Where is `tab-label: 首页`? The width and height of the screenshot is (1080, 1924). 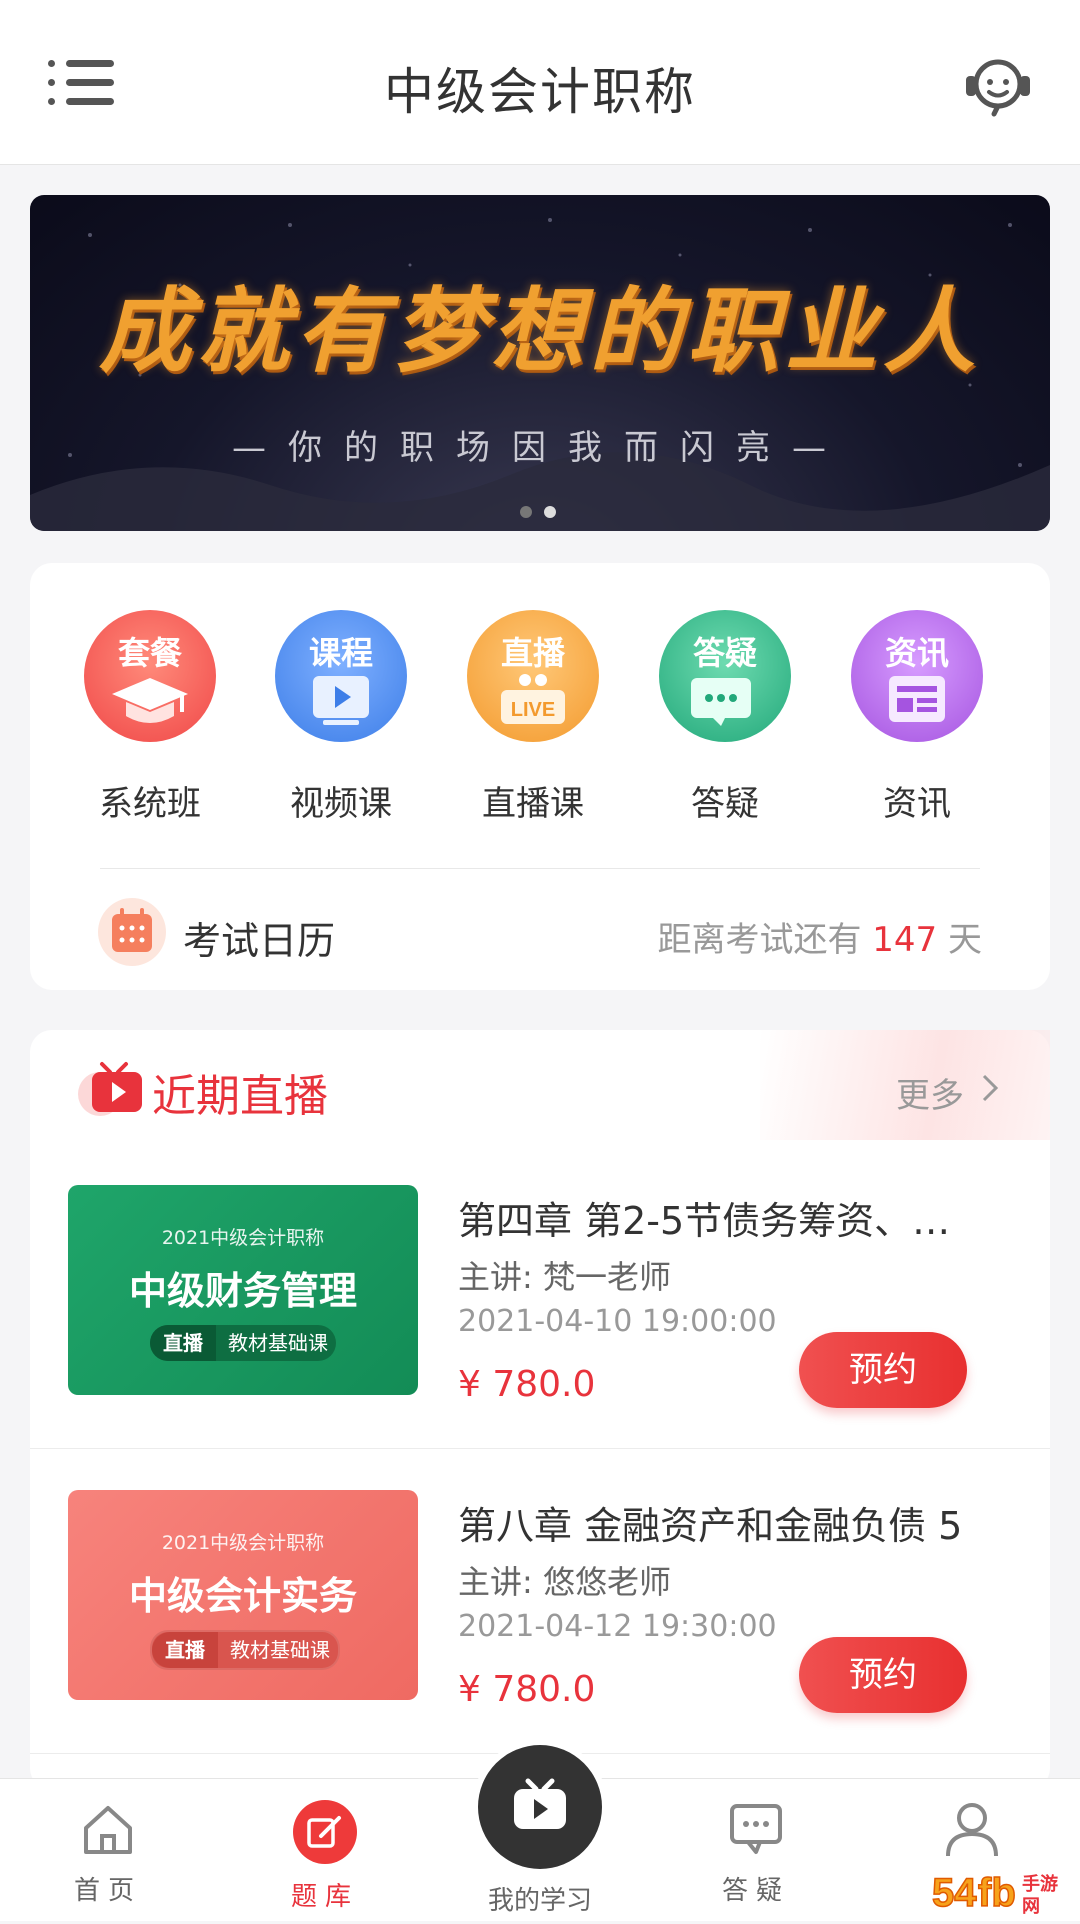 tab-label: 首页 is located at coordinates (107, 1891).